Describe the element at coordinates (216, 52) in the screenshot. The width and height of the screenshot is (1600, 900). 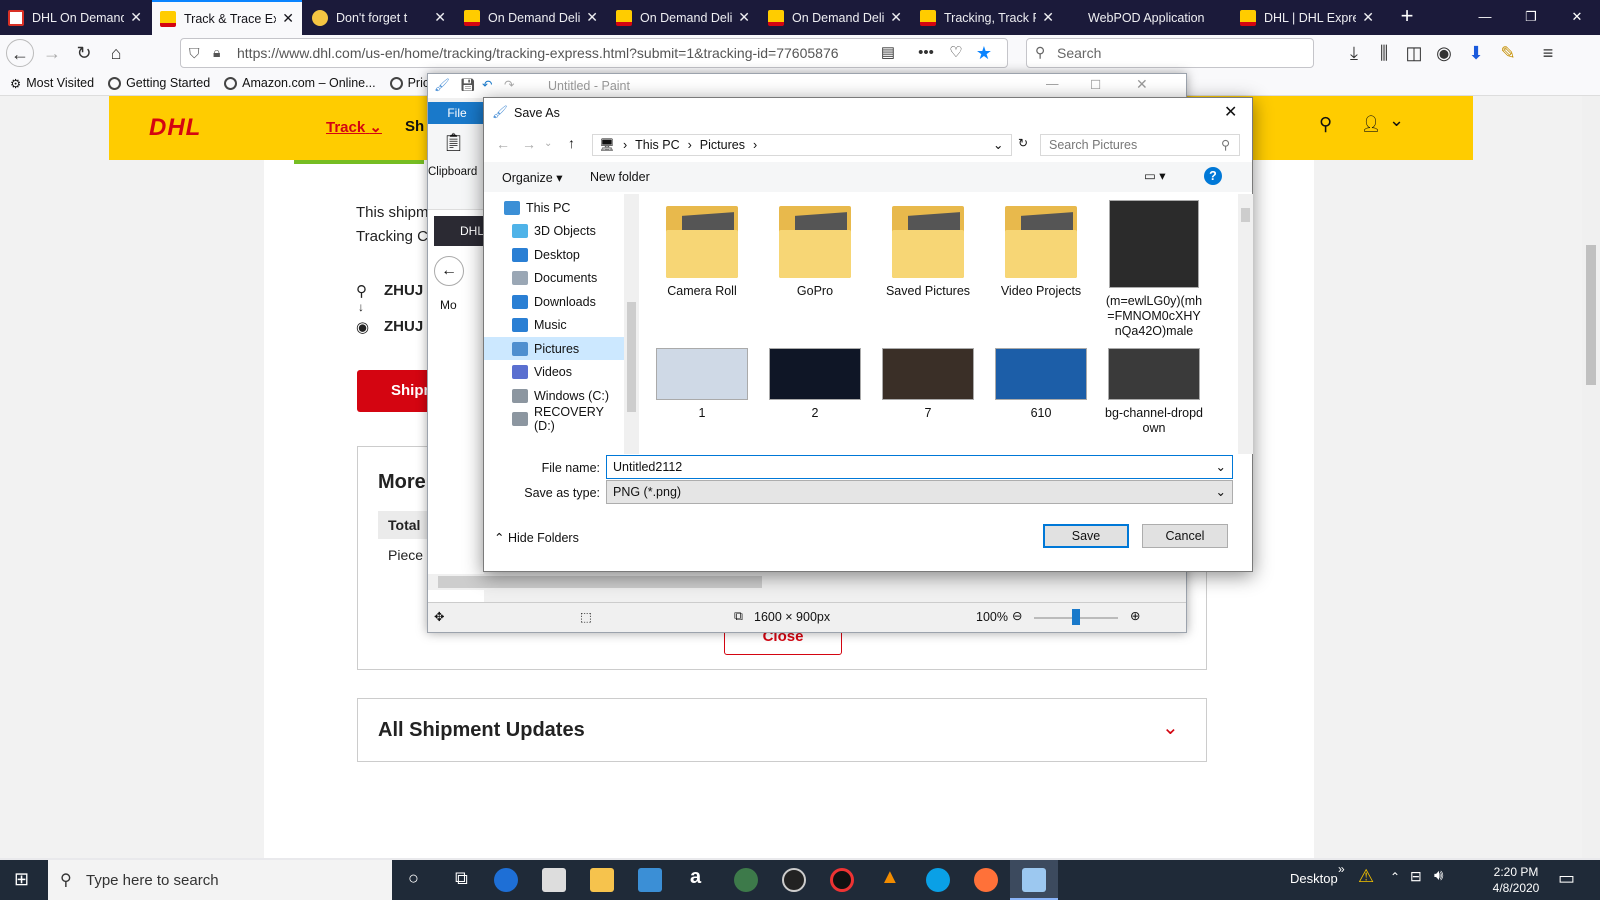
I see `lock-icon: 🔒︎` at that location.